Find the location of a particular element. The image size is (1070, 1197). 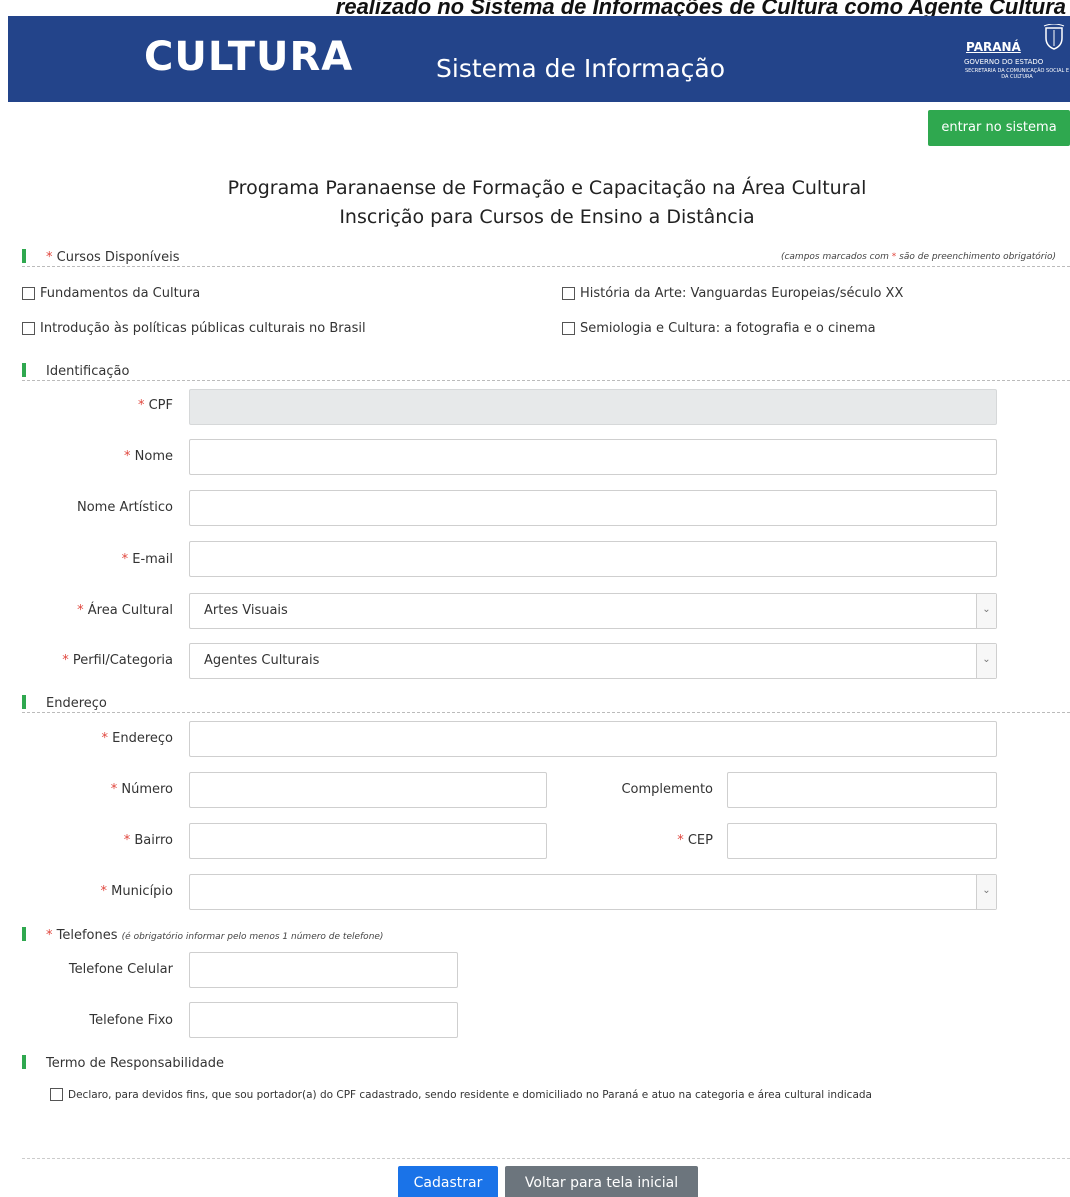

section-title: Telefones is located at coordinates (87, 935).